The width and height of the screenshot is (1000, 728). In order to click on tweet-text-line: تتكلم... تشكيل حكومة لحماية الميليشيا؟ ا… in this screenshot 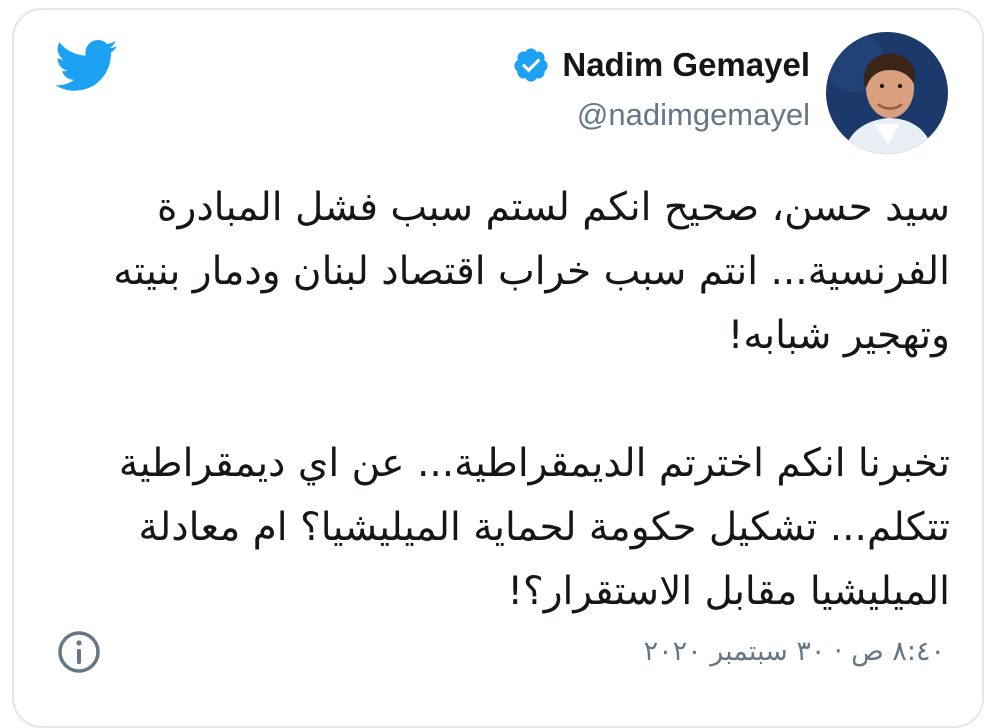, I will do `click(544, 527)`.